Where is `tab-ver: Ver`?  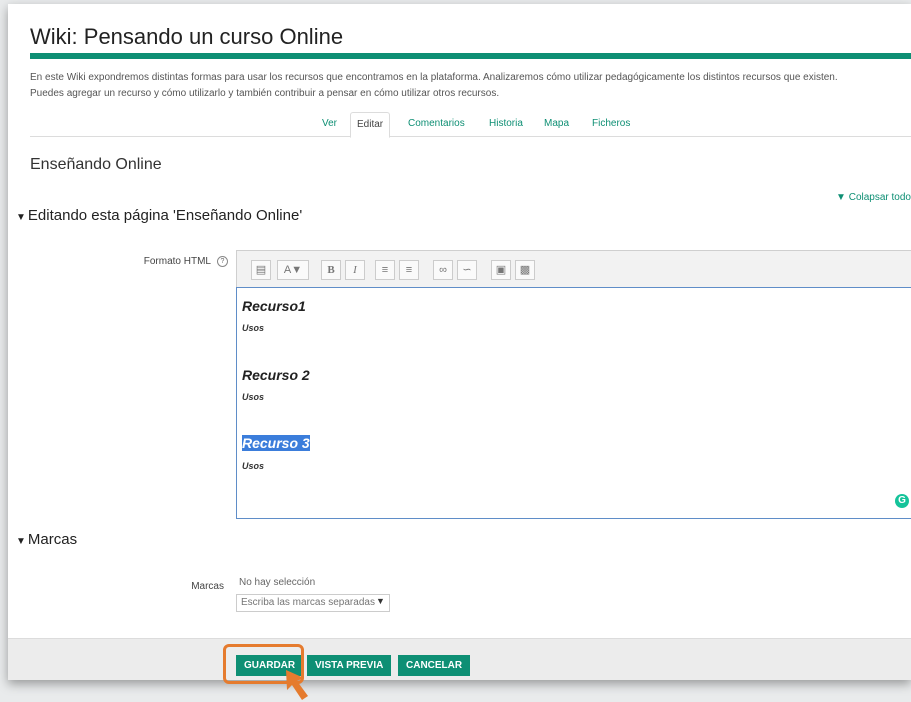
tab-ver: Ver is located at coordinates (329, 124).